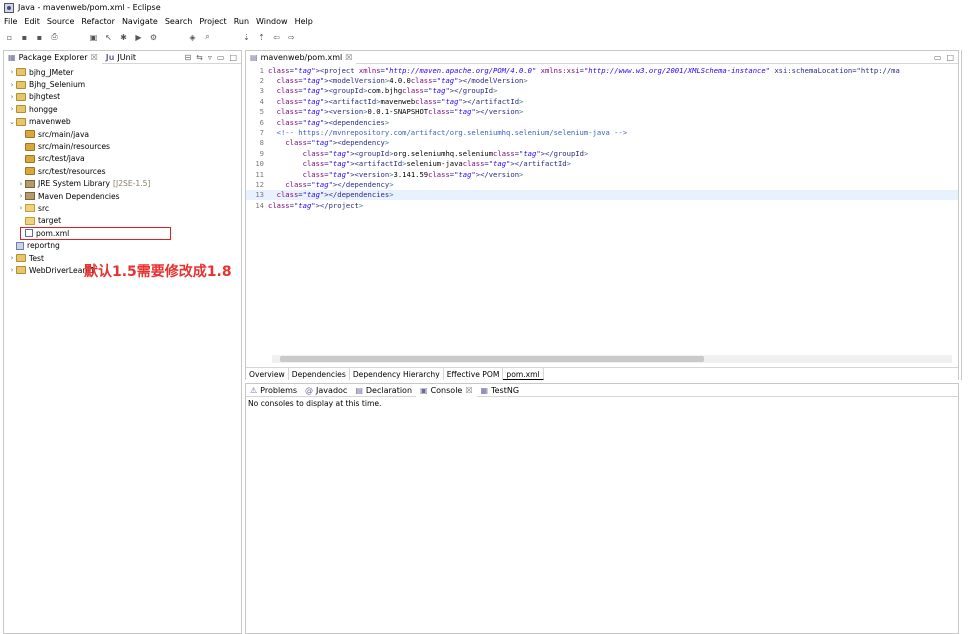 The image size is (969, 634). What do you see at coordinates (192, 37) in the screenshot?
I see `open-type-icon: ◈` at bounding box center [192, 37].